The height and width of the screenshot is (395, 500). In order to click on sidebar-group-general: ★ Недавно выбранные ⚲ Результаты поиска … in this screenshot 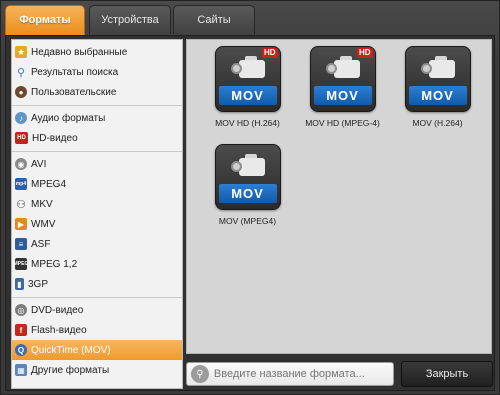, I will do `click(97, 73)`.